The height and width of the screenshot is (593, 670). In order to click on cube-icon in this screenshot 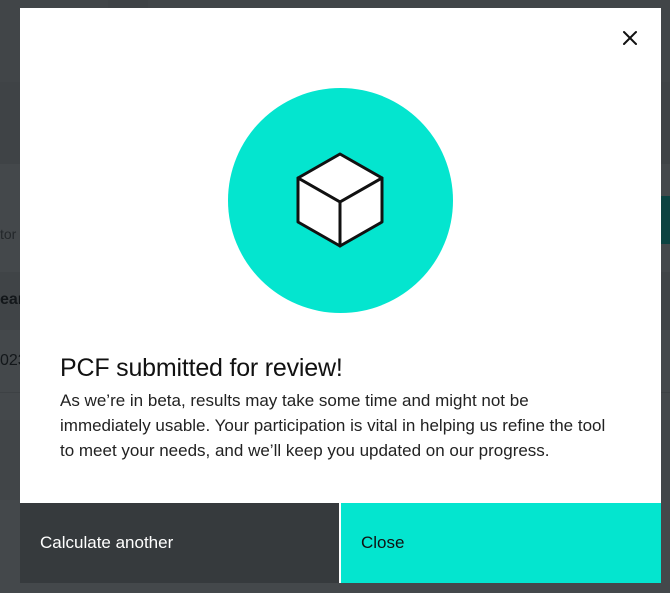, I will do `click(340, 200)`.